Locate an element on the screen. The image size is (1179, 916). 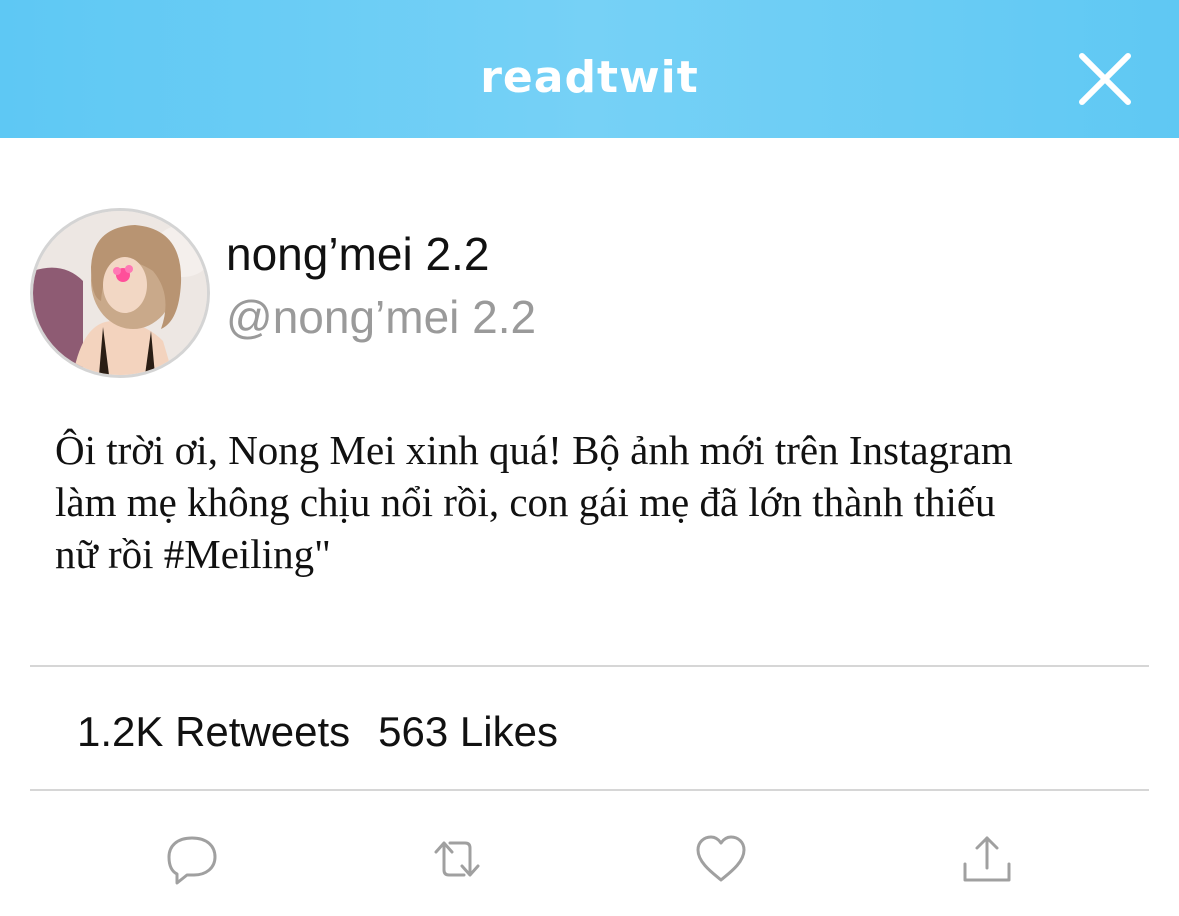
heart-icon is located at coordinates (721, 858).